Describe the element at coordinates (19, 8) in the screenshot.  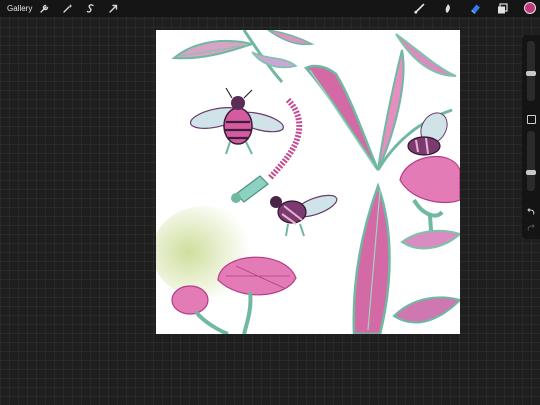
I see `gallery-button: Gallery` at that location.